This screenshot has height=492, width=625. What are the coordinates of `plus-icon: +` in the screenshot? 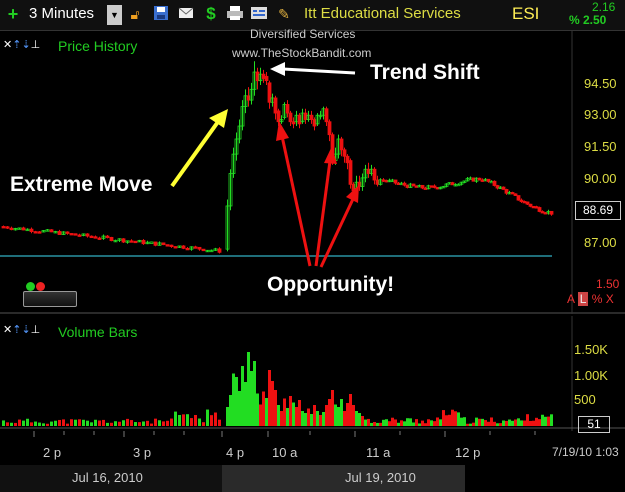 It's located at (13, 14).